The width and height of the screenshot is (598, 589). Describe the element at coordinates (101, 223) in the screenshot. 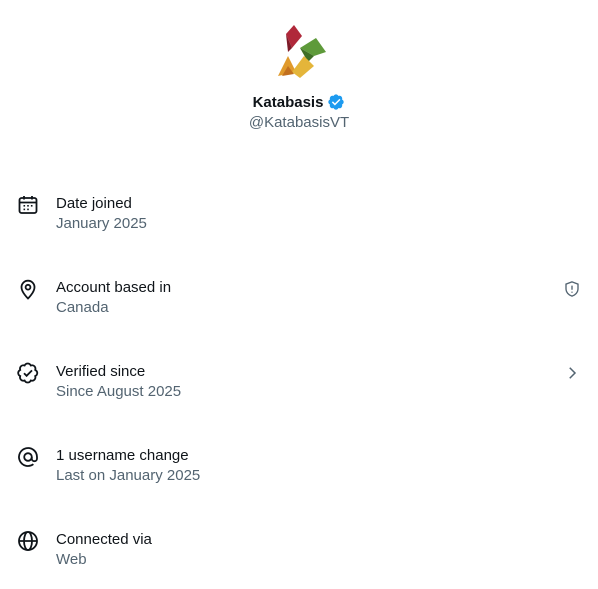

I see `about-row-value: January 2025` at that location.